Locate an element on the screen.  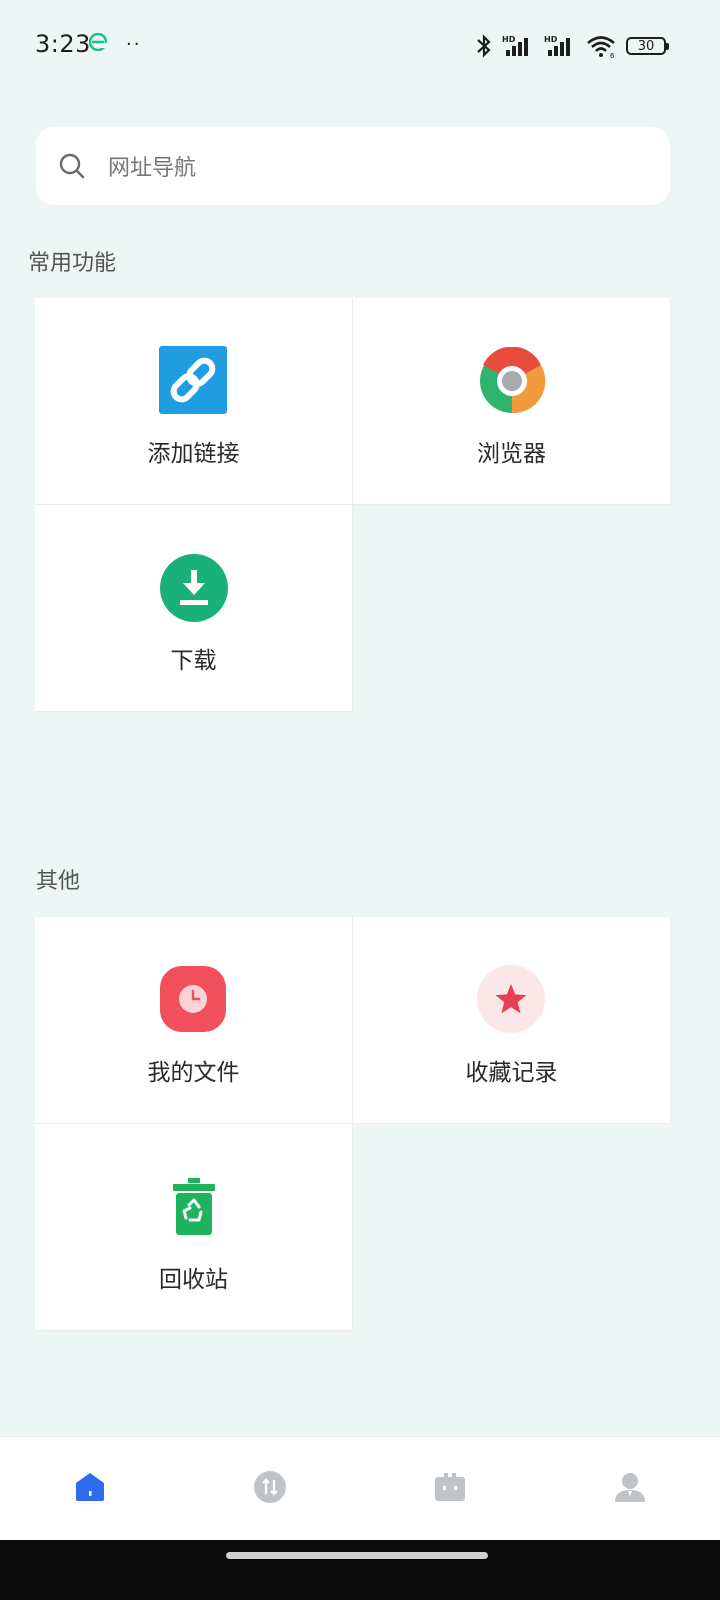
search-icon is located at coordinates (72, 166).